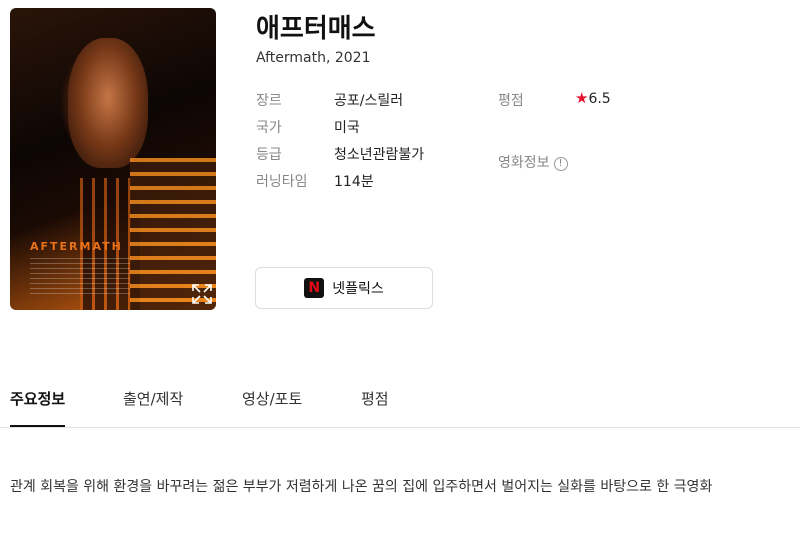 The width and height of the screenshot is (800, 534). What do you see at coordinates (369, 101) in the screenshot?
I see `genre-value: 공포/스릴러` at bounding box center [369, 101].